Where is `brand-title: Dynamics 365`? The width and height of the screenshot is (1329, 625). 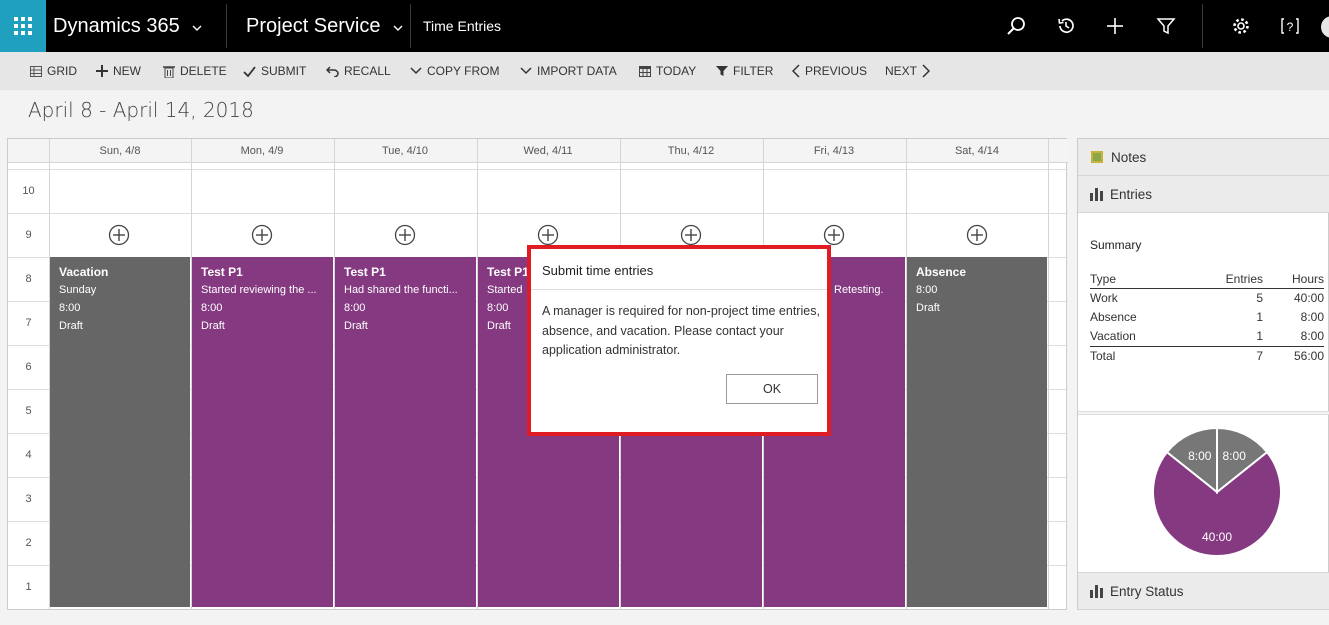
brand-title: Dynamics 365 is located at coordinates (116, 25).